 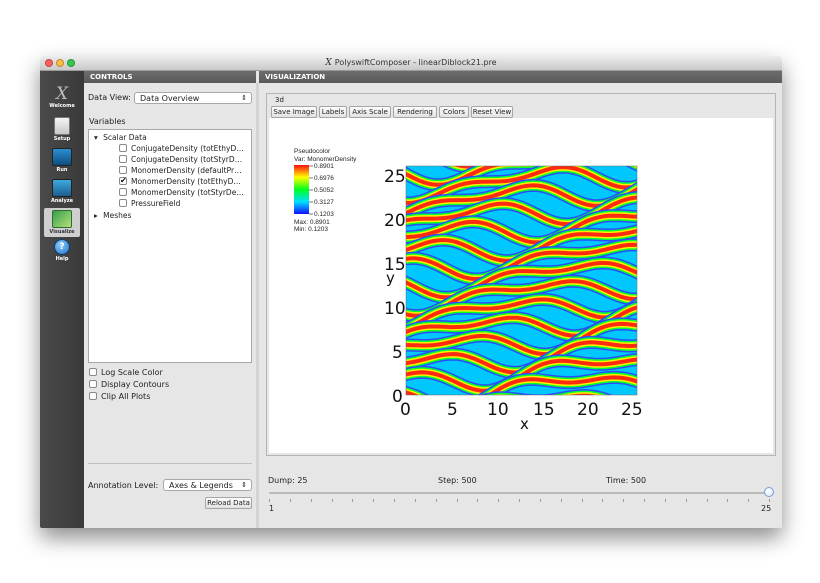 I want to click on y-axis-label: y, so click(x=390, y=278).